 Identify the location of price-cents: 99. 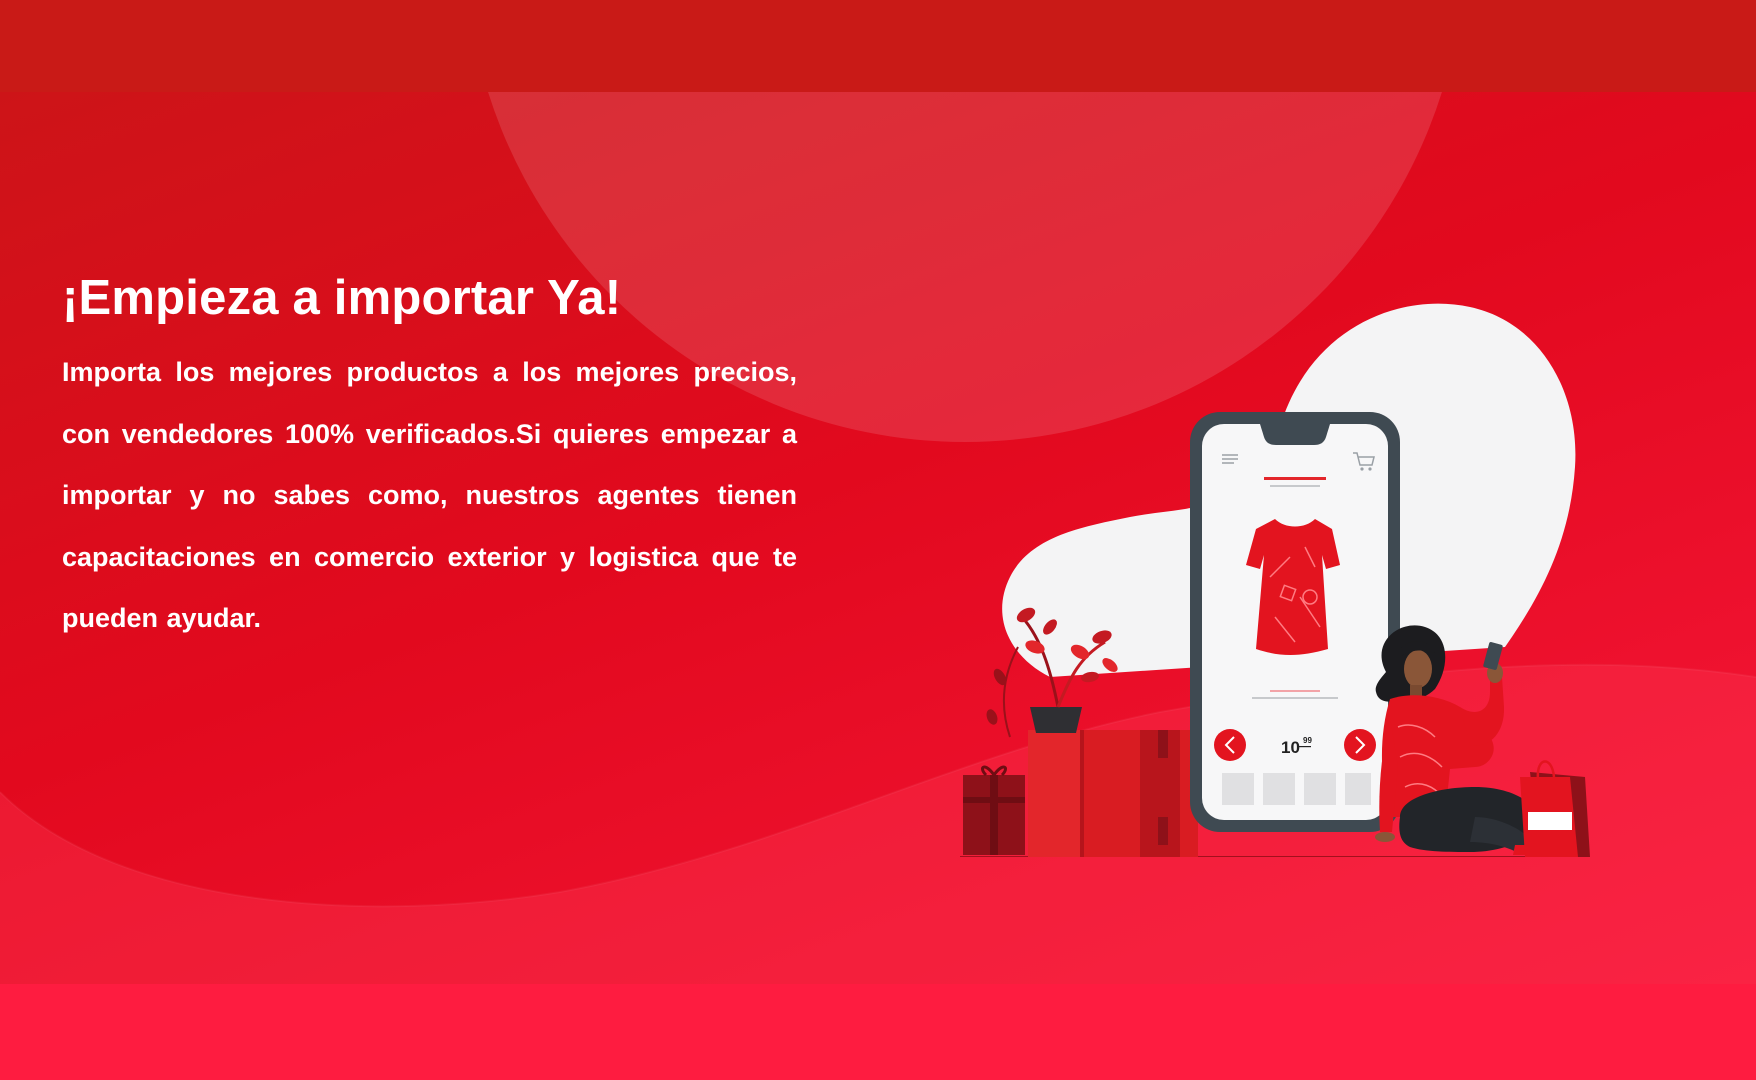
(1307, 740).